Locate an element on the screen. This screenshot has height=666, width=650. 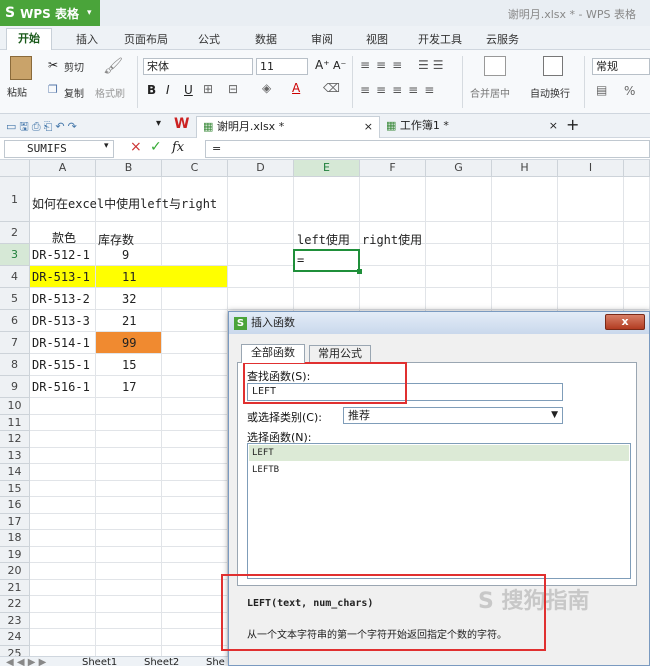
menu-item-review: 审阅 is located at coordinates (322, 39).